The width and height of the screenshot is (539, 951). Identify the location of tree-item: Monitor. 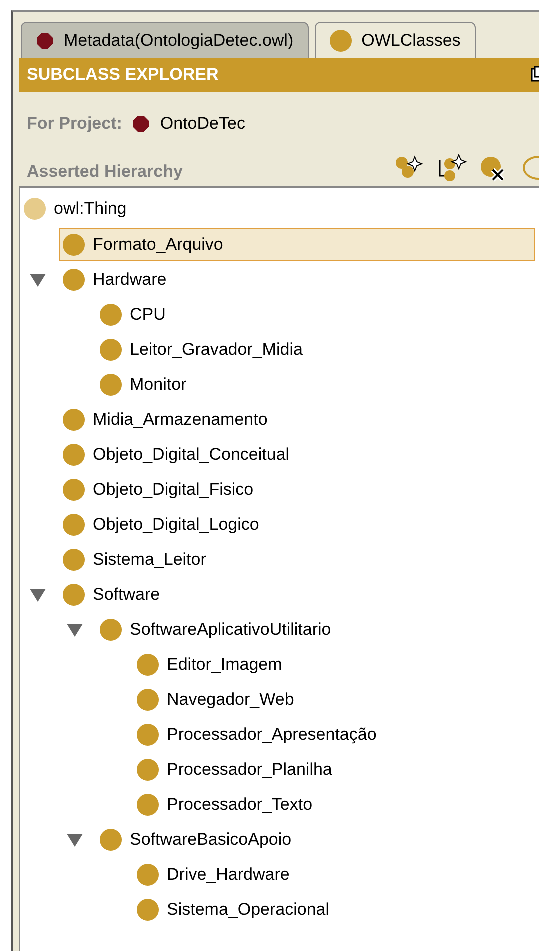
(143, 384).